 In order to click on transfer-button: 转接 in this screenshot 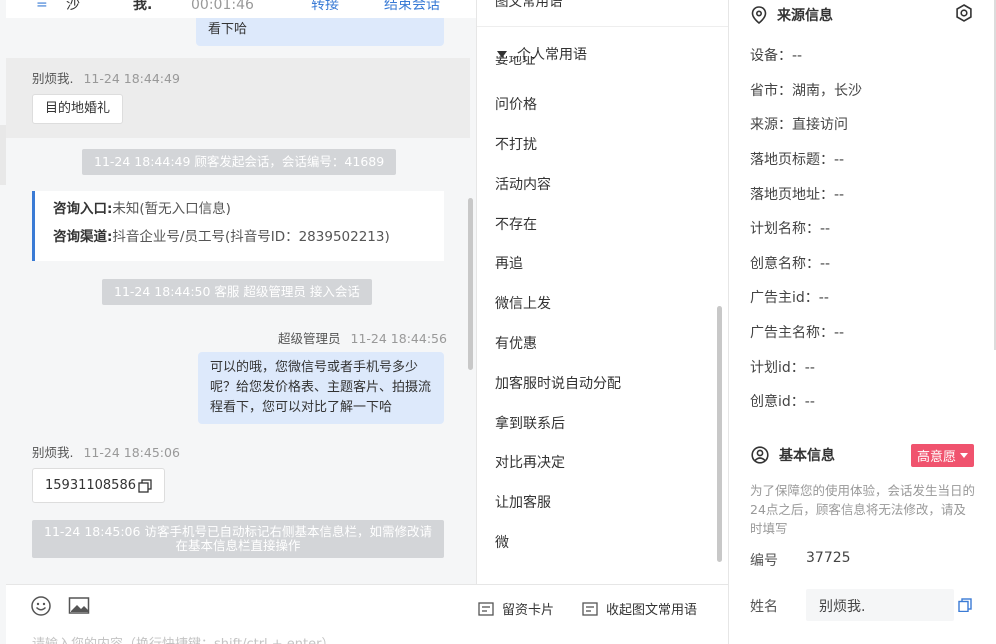, I will do `click(325, 7)`.